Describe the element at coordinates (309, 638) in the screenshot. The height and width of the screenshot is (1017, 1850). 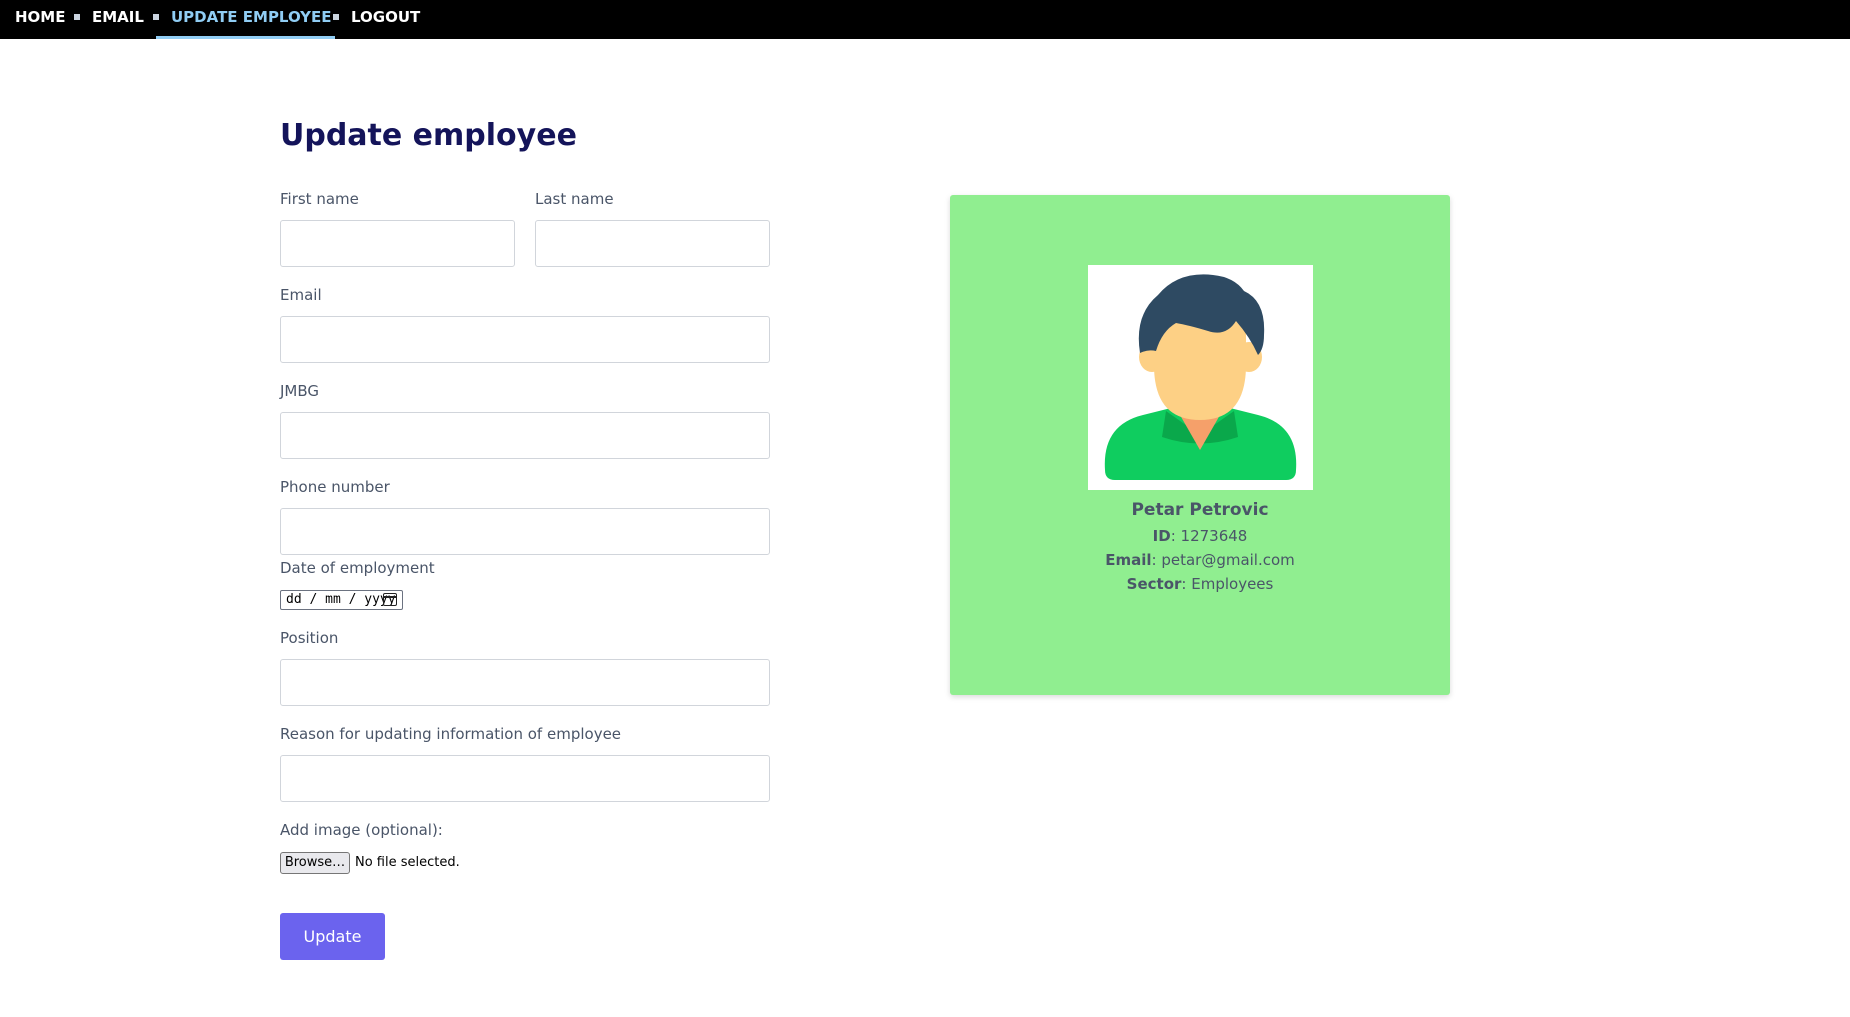
I see `position-label: Position` at that location.